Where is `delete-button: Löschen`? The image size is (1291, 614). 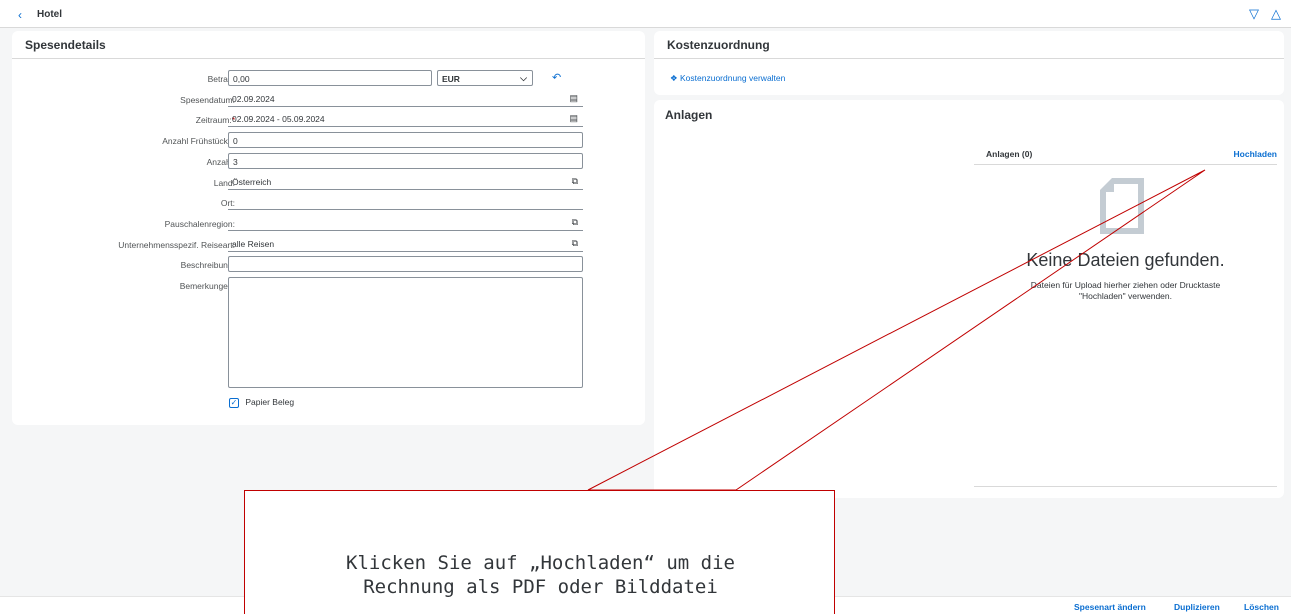
delete-button: Löschen is located at coordinates (1261, 607).